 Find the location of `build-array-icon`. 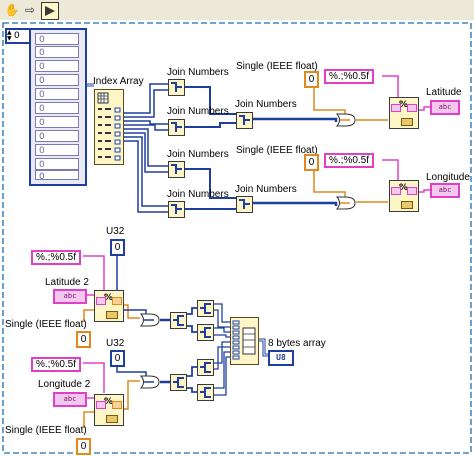

build-array-icon is located at coordinates (244, 340).